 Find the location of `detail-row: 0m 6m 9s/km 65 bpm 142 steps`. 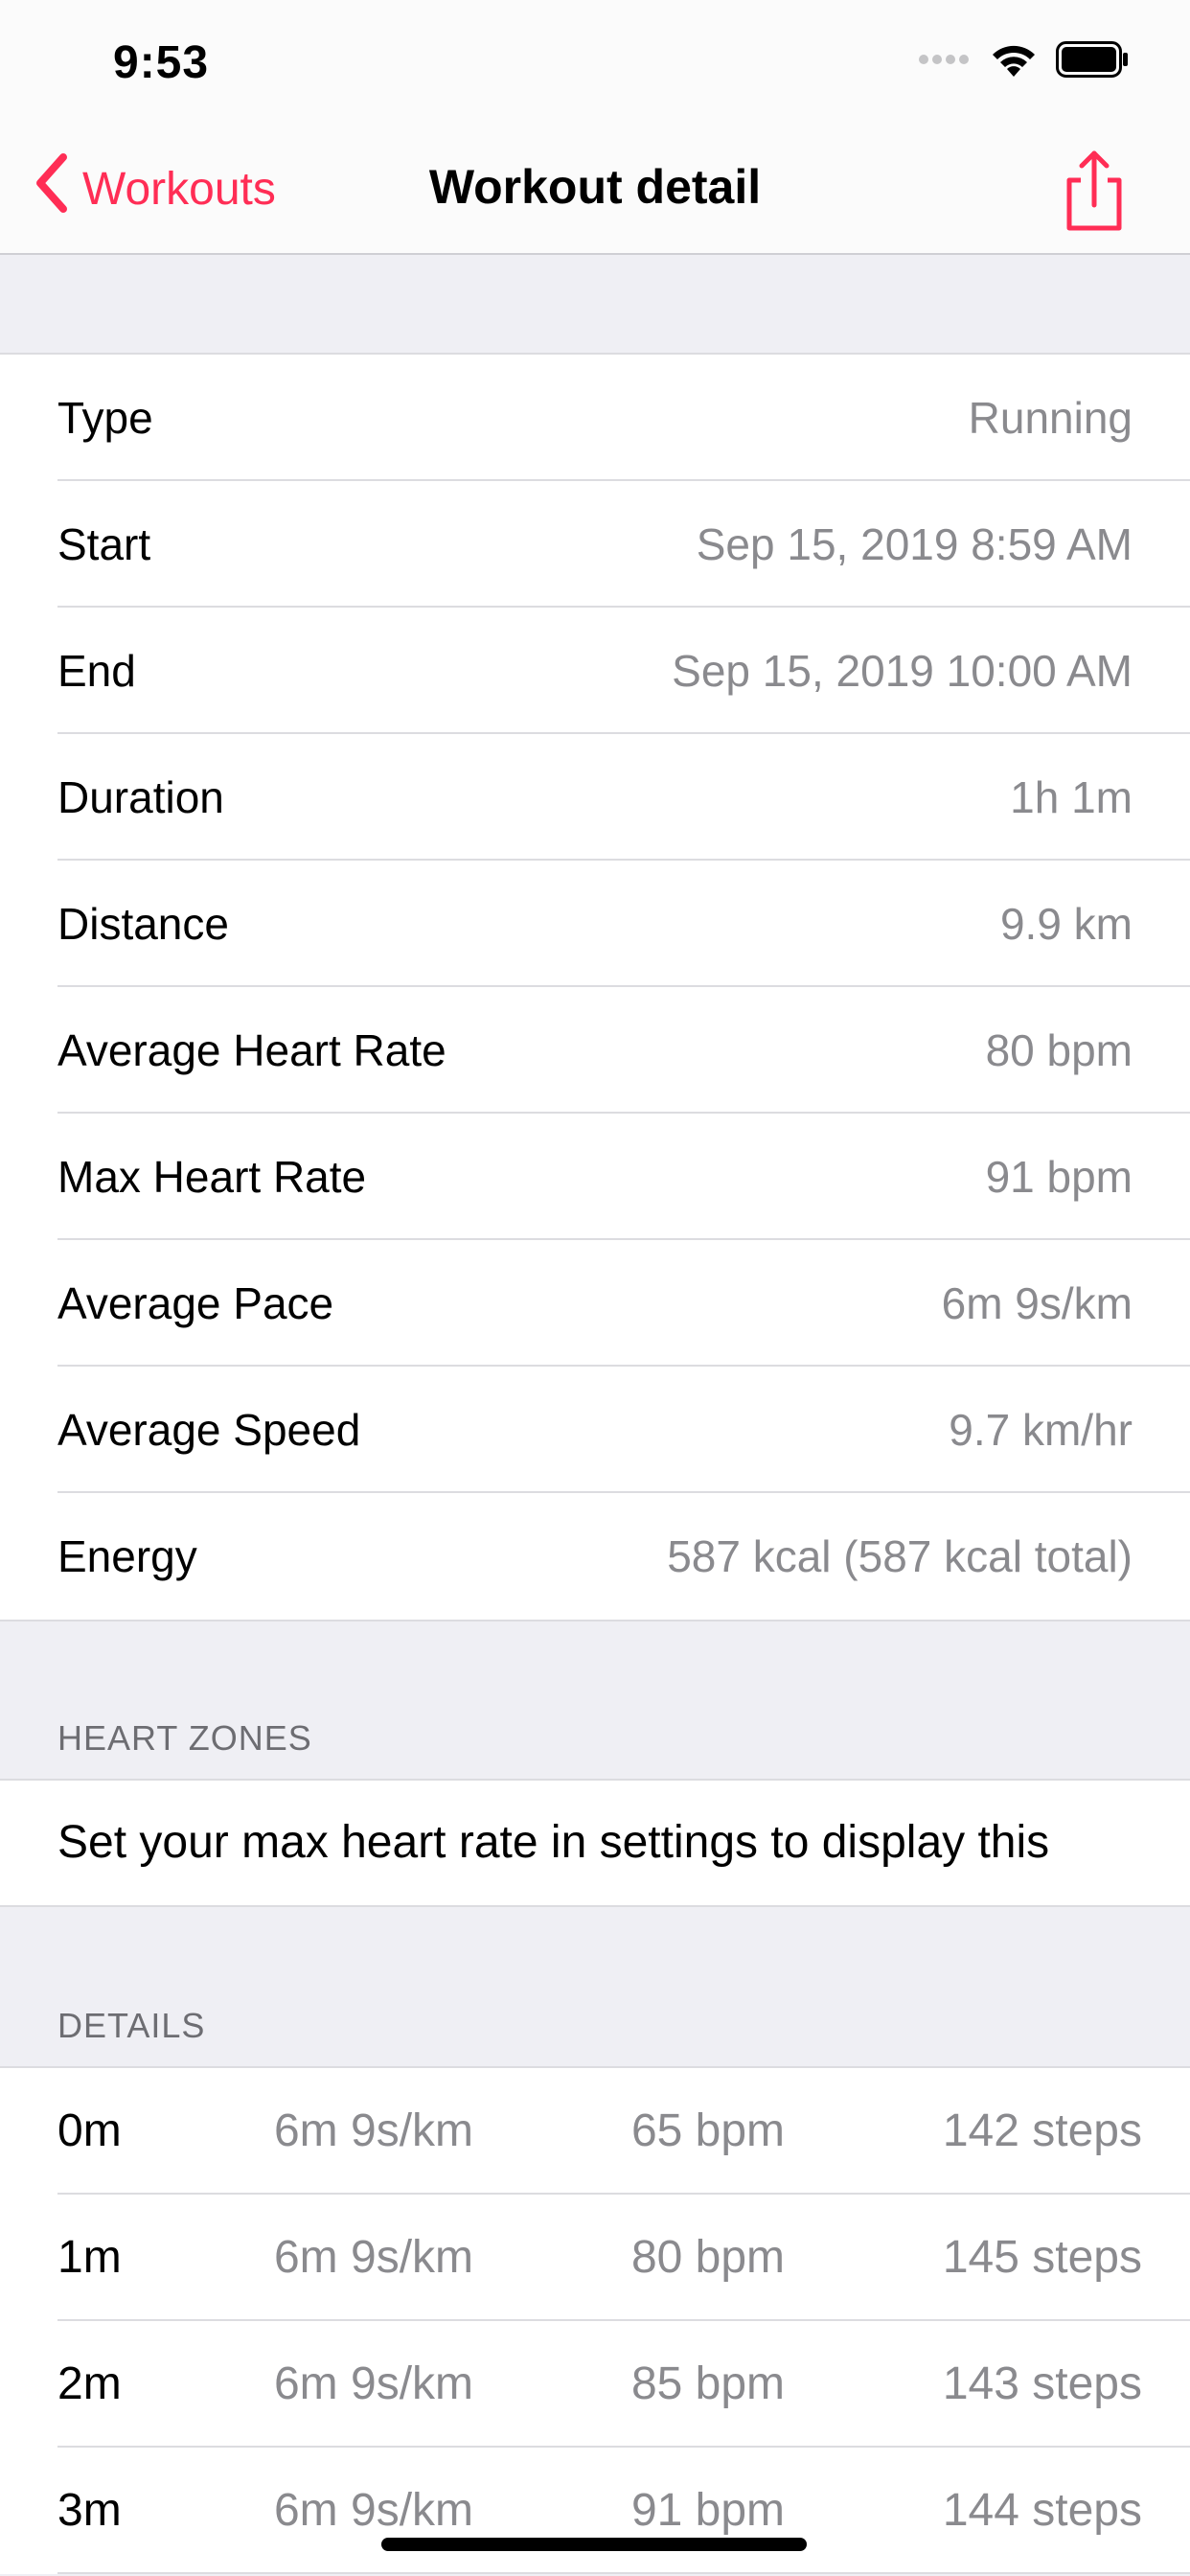

detail-row: 0m 6m 9s/km 65 bpm 142 steps is located at coordinates (595, 2131).